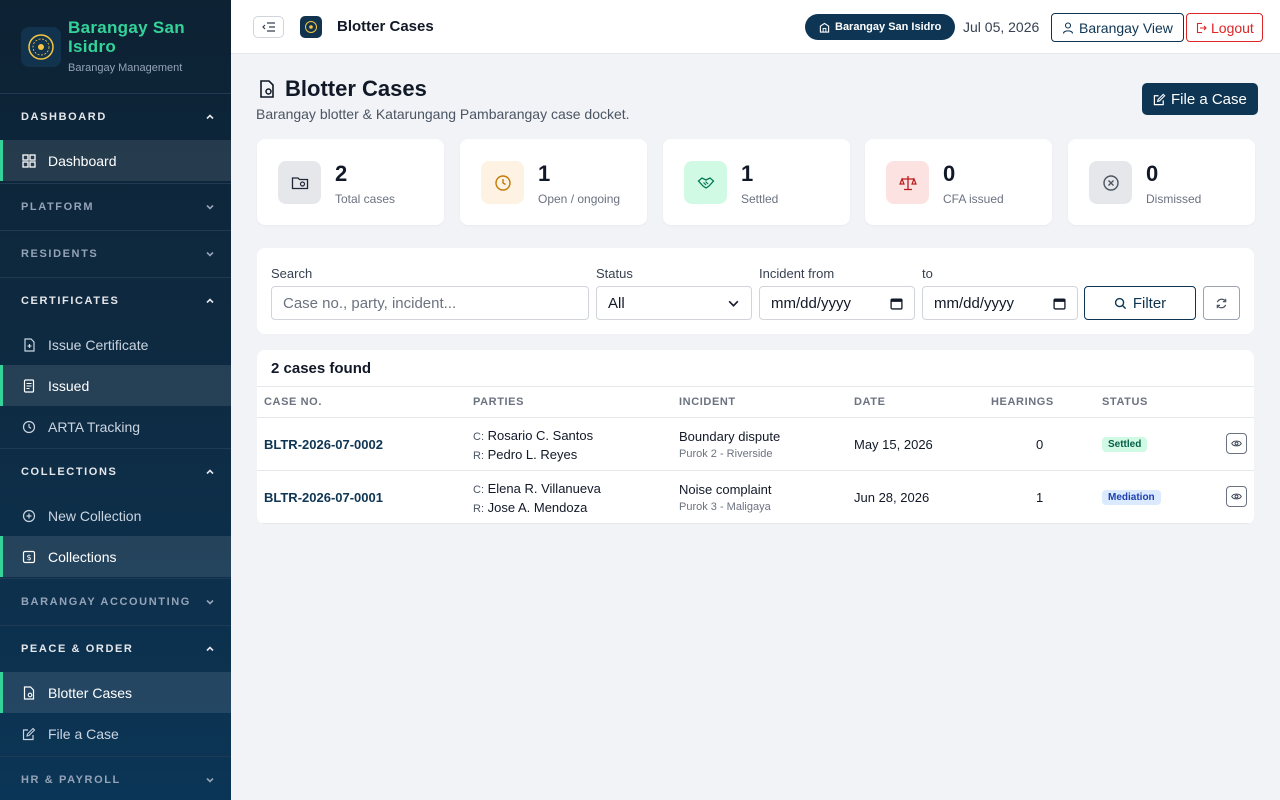  I want to click on status-select: All, so click(674, 303).